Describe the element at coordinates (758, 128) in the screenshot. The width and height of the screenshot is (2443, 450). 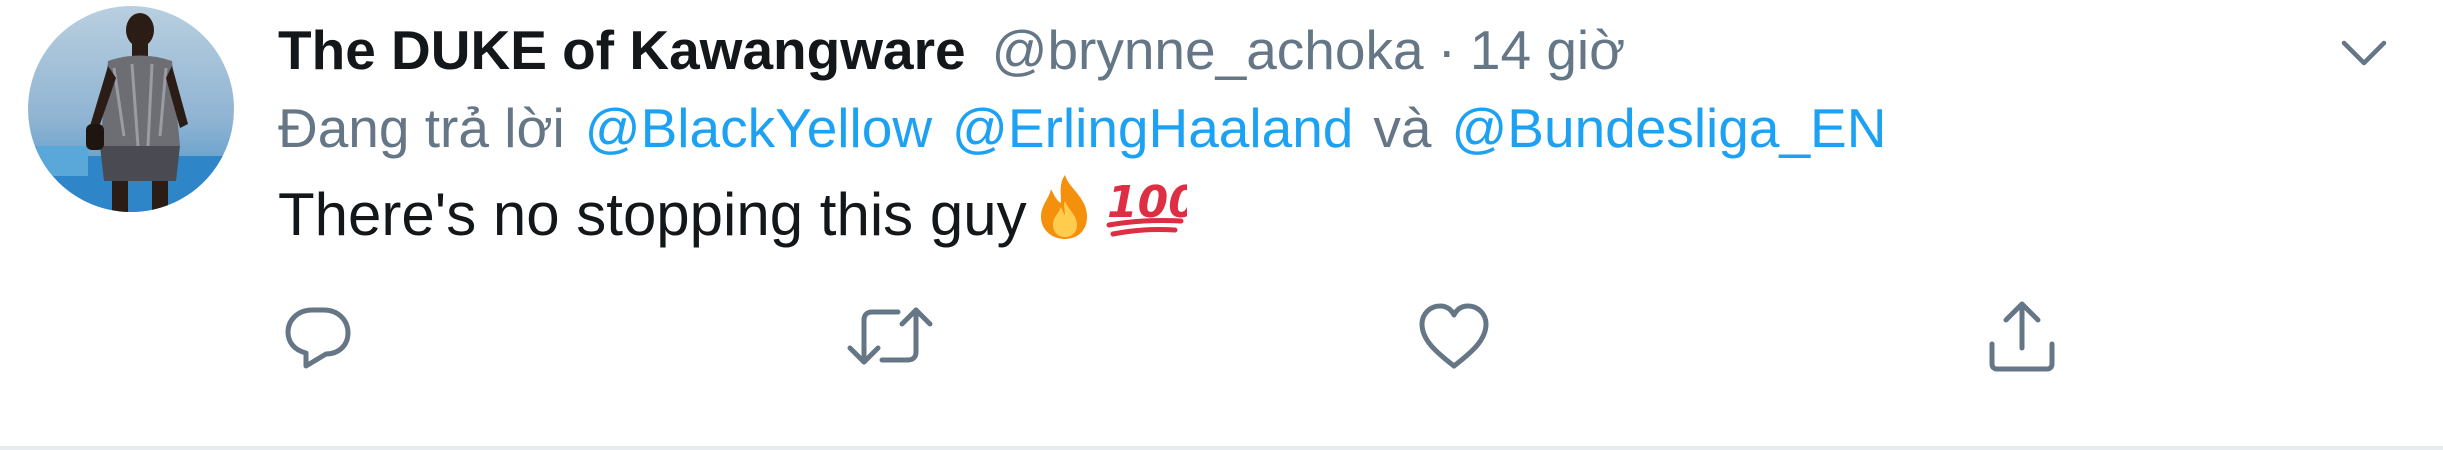
I see `mention-blackyellow: @BlackYellow` at that location.